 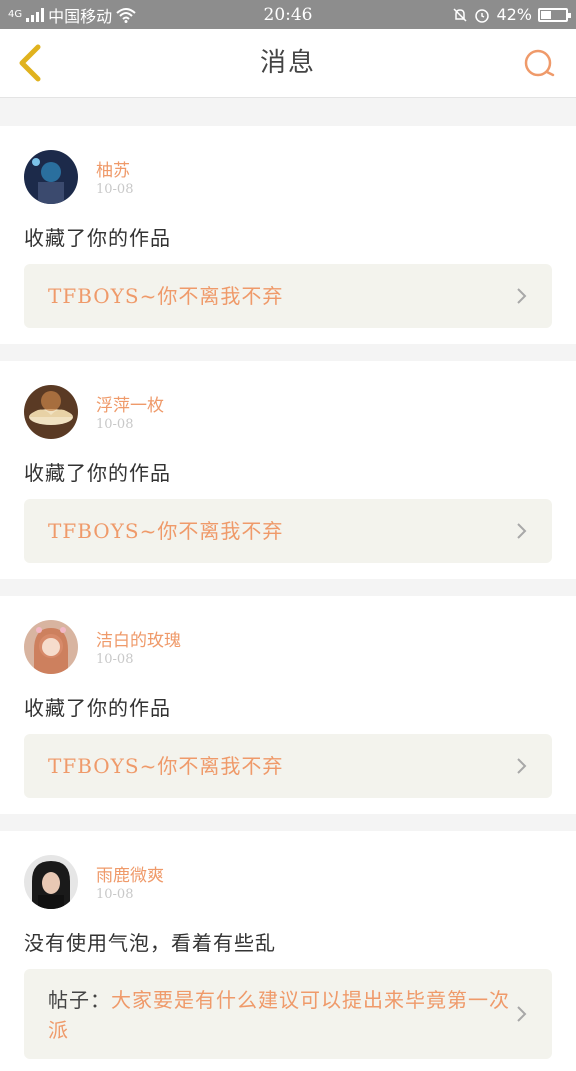 I want to click on search-icon, so click(x=539, y=63).